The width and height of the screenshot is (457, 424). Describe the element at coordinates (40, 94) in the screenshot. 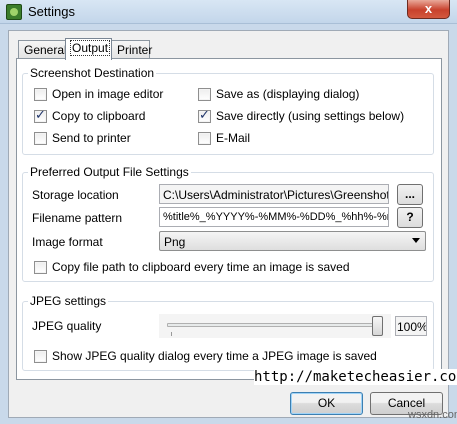

I see `open-in-editor-checkbox` at that location.